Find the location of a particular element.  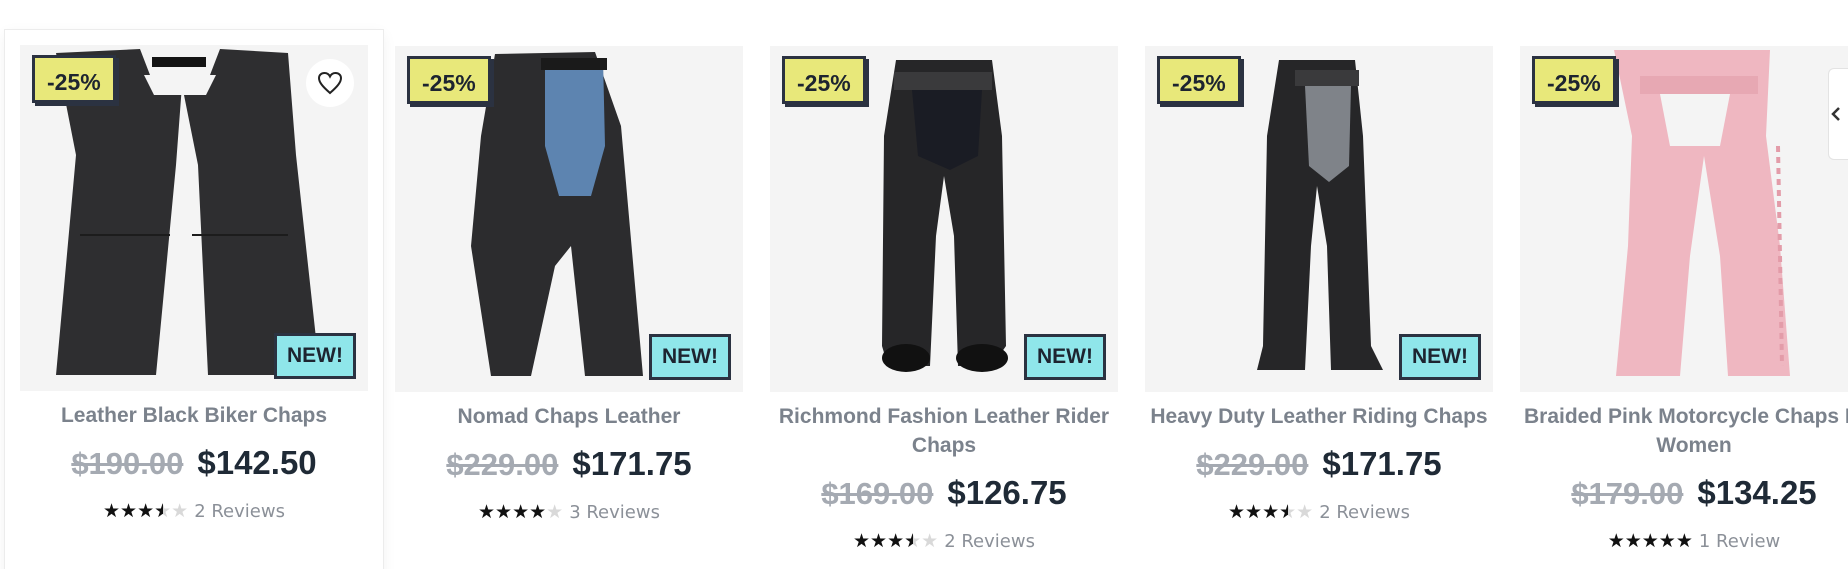

product-title: Heavy Duty Leather Riding Chaps is located at coordinates (1319, 416).